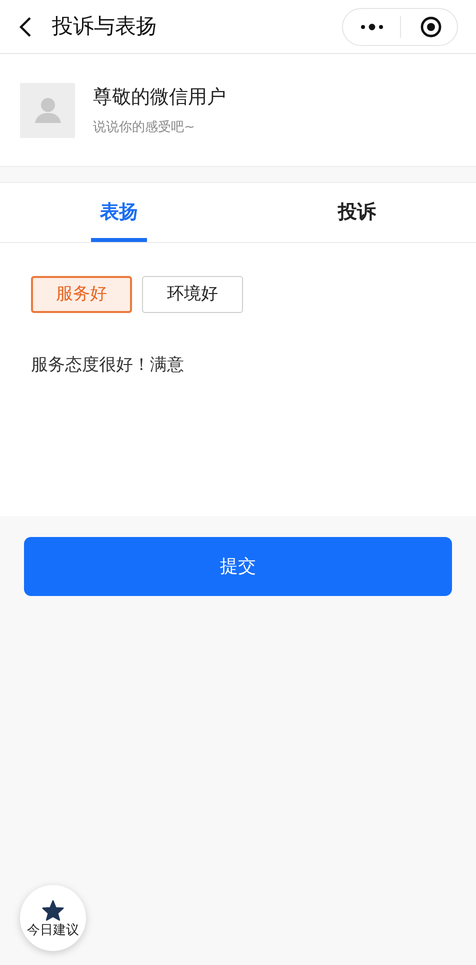 Image resolution: width=476 pixels, height=965 pixels. Describe the element at coordinates (159, 97) in the screenshot. I see `user-name: 尊敬的微信用户` at that location.